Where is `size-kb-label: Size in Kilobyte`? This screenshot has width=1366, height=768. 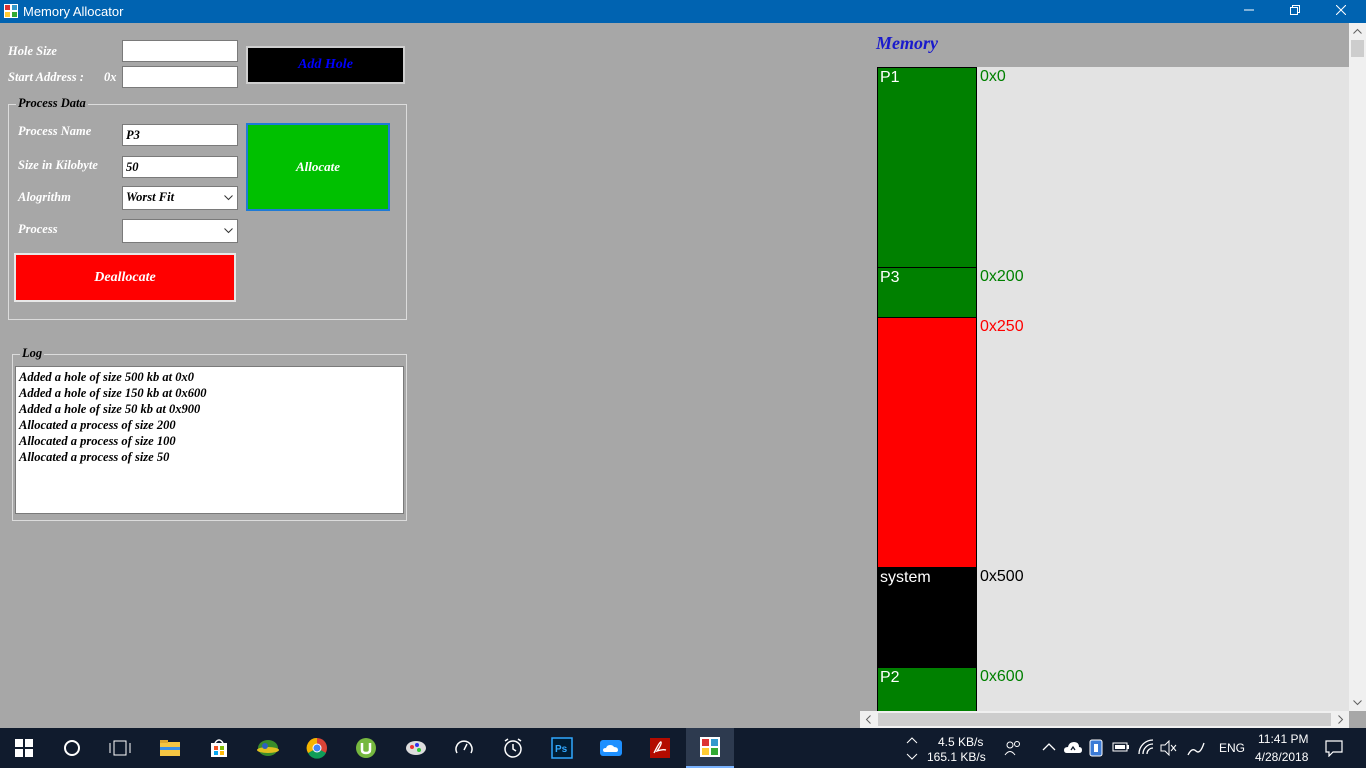
size-kb-label: Size in Kilobyte is located at coordinates (58, 165).